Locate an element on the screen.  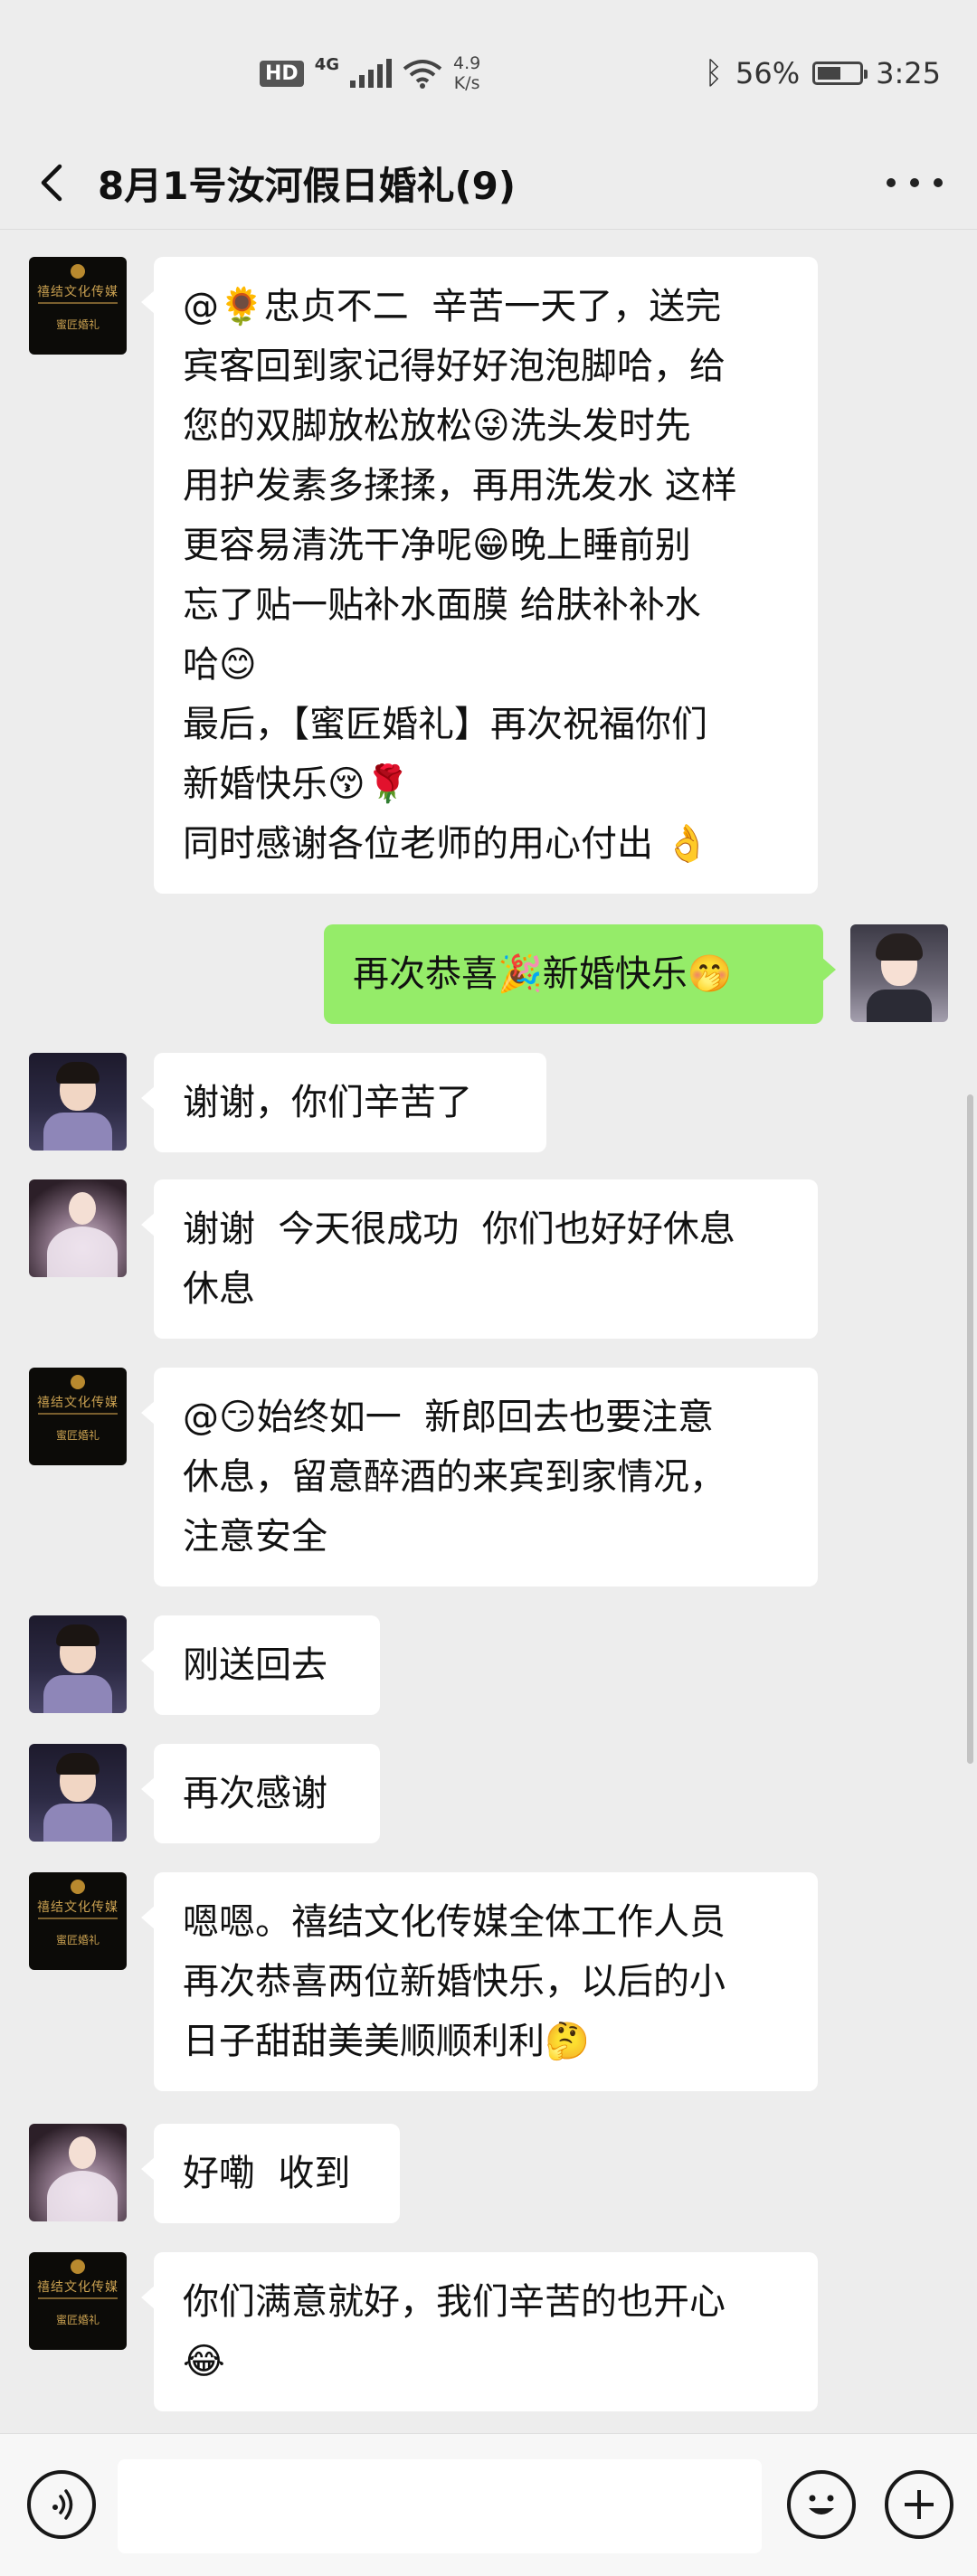
message-text-line: @🌻忠贞不二 辛苦一天了，送完 is located at coordinates (452, 307).